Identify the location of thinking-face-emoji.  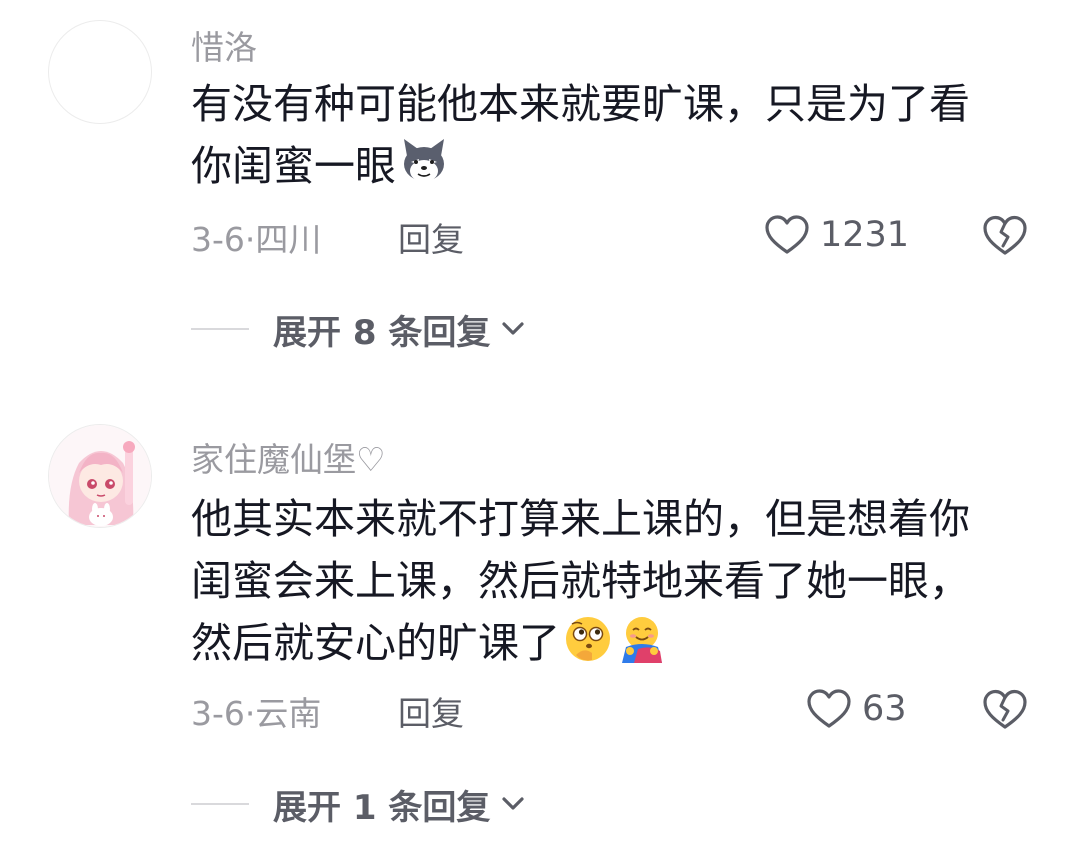
(588, 639).